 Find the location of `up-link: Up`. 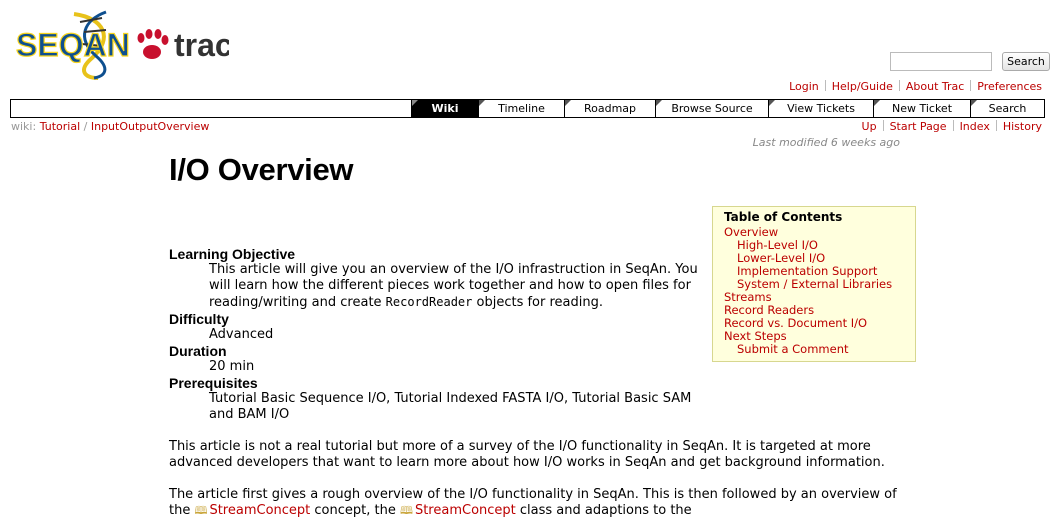

up-link: Up is located at coordinates (869, 126).